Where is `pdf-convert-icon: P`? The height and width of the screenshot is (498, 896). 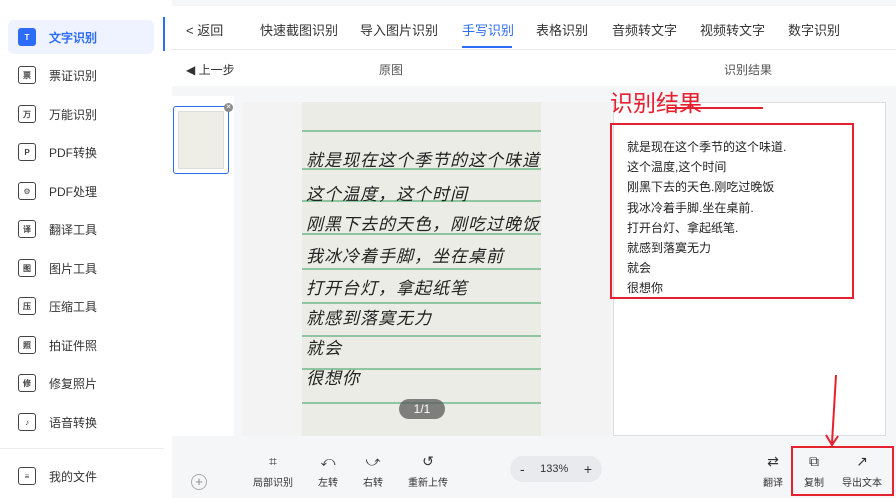 pdf-convert-icon: P is located at coordinates (27, 152).